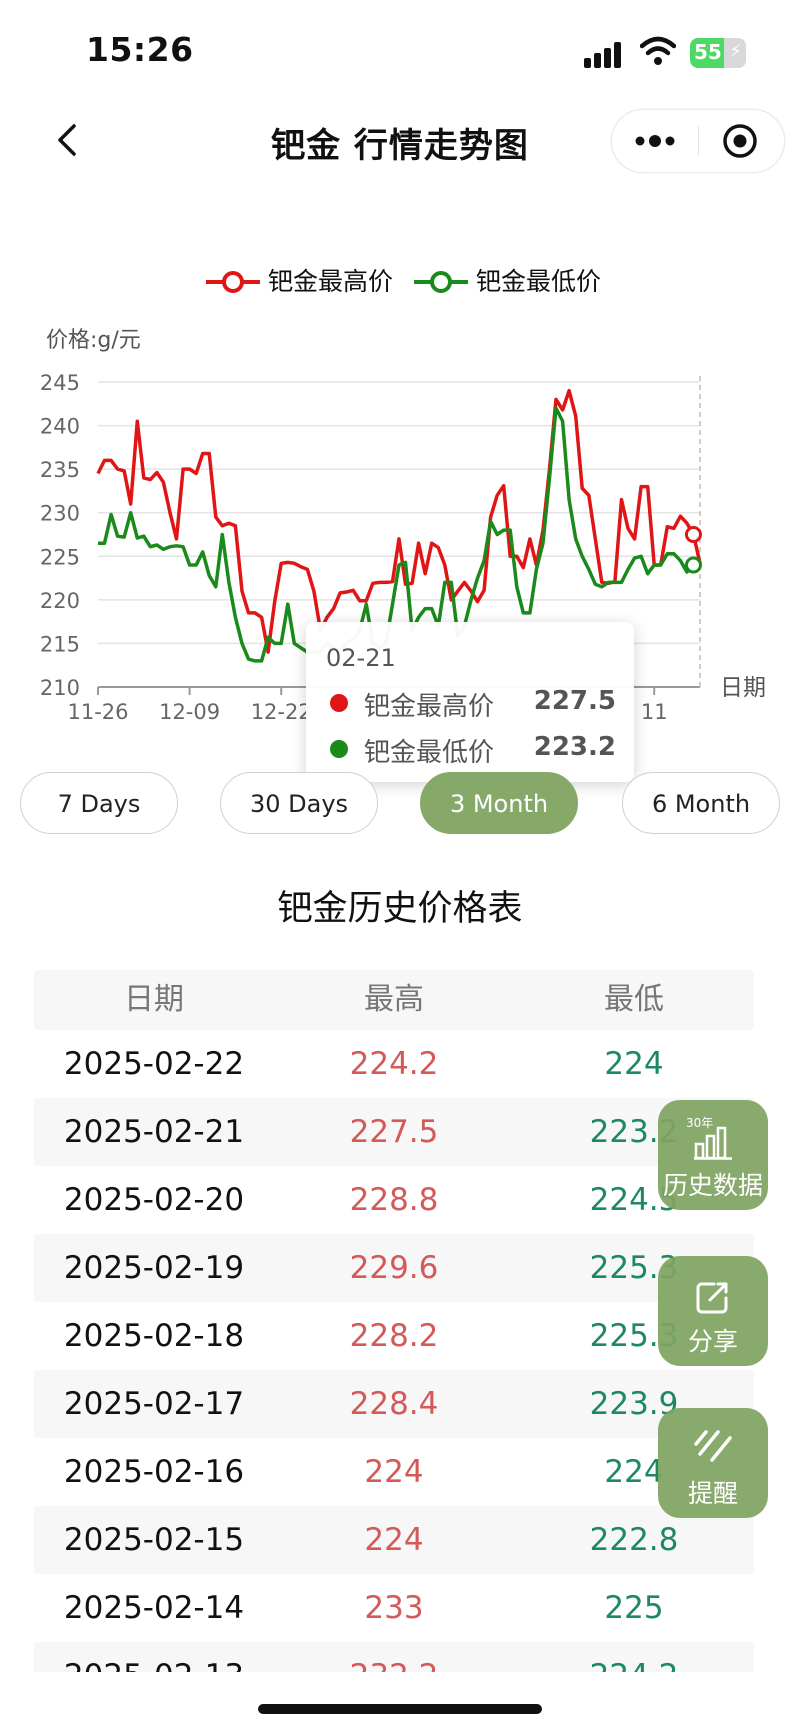  I want to click on row-date: 2025-02-21, so click(154, 1132).